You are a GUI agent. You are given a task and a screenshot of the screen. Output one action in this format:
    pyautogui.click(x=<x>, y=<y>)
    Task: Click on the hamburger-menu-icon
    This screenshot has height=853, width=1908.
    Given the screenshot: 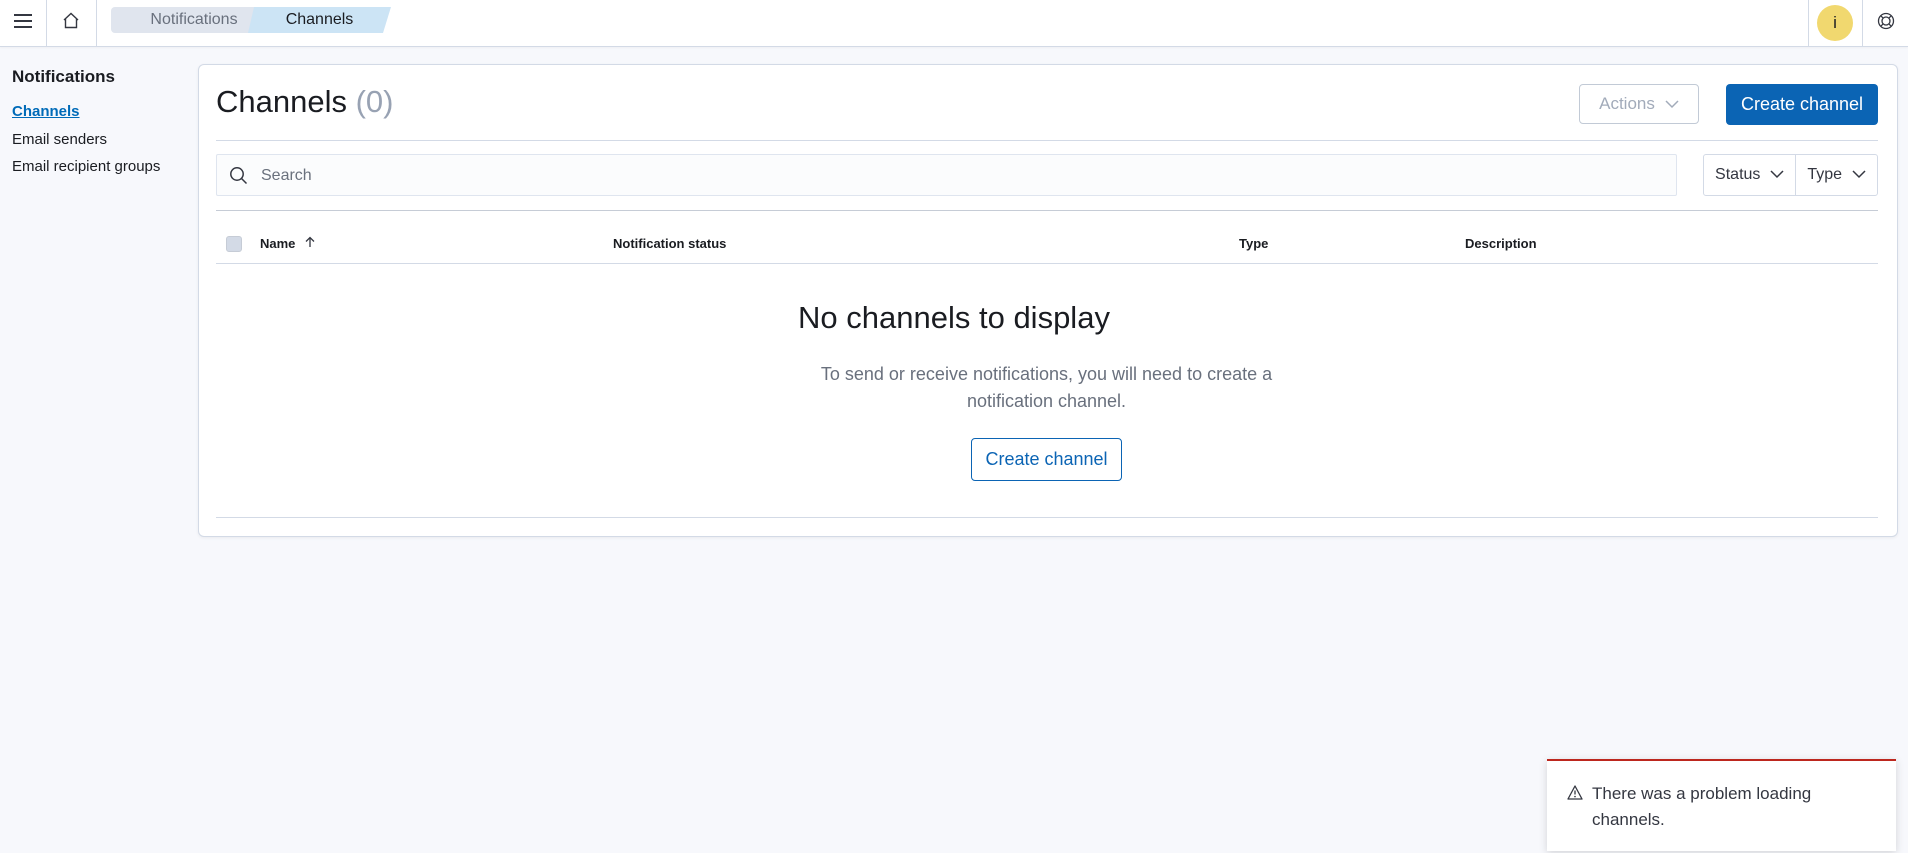 What is the action you would take?
    pyautogui.click(x=23, y=23)
    